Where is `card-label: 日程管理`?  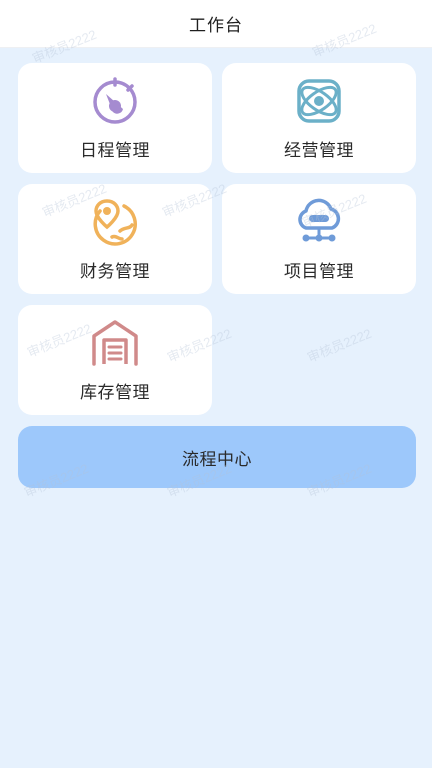 card-label: 日程管理 is located at coordinates (115, 151).